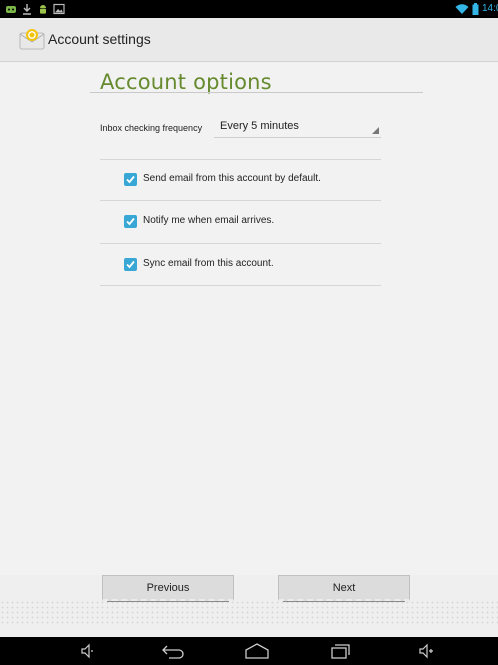 The height and width of the screenshot is (665, 498). I want to click on button-bar-texture, so click(249, 612).